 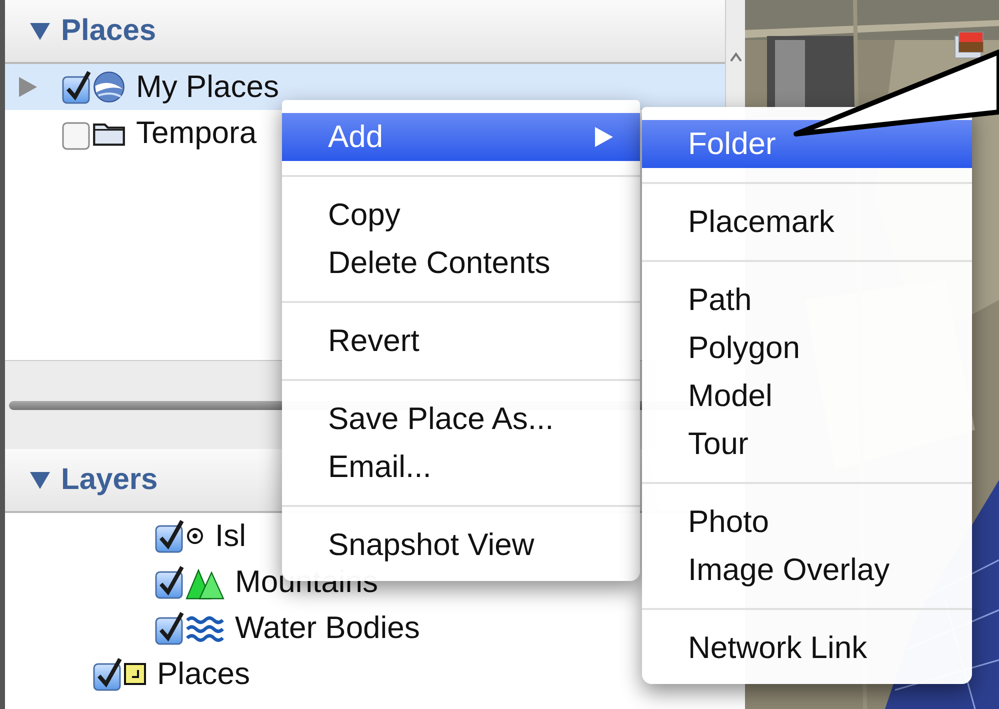 I want to click on panel-title: Layers, so click(x=109, y=480).